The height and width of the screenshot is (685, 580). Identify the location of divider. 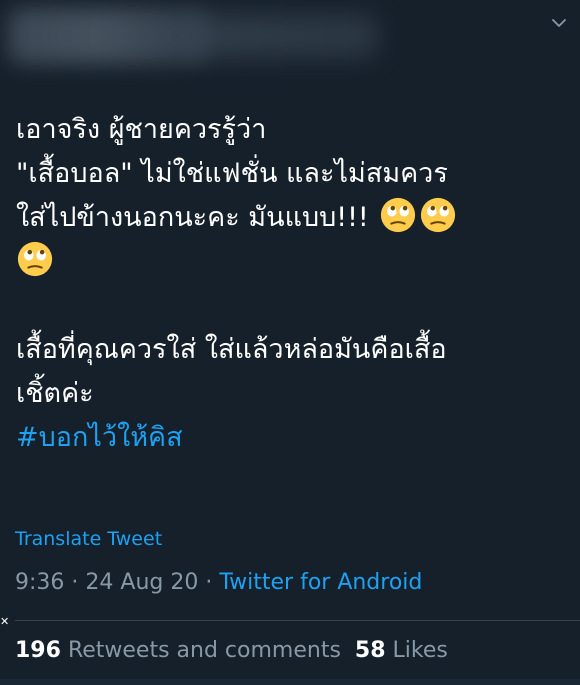
(297, 620).